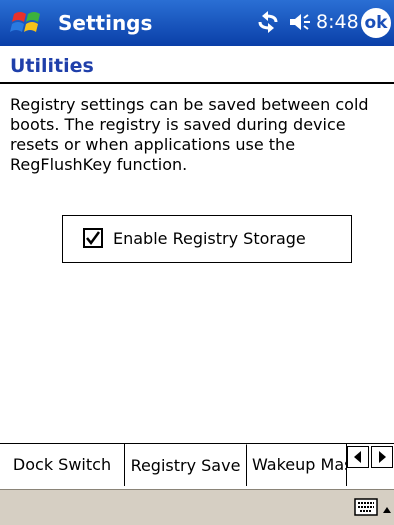 This screenshot has width=394, height=525. Describe the element at coordinates (186, 465) in the screenshot. I see `tab-registry-save: Registry Save` at that location.